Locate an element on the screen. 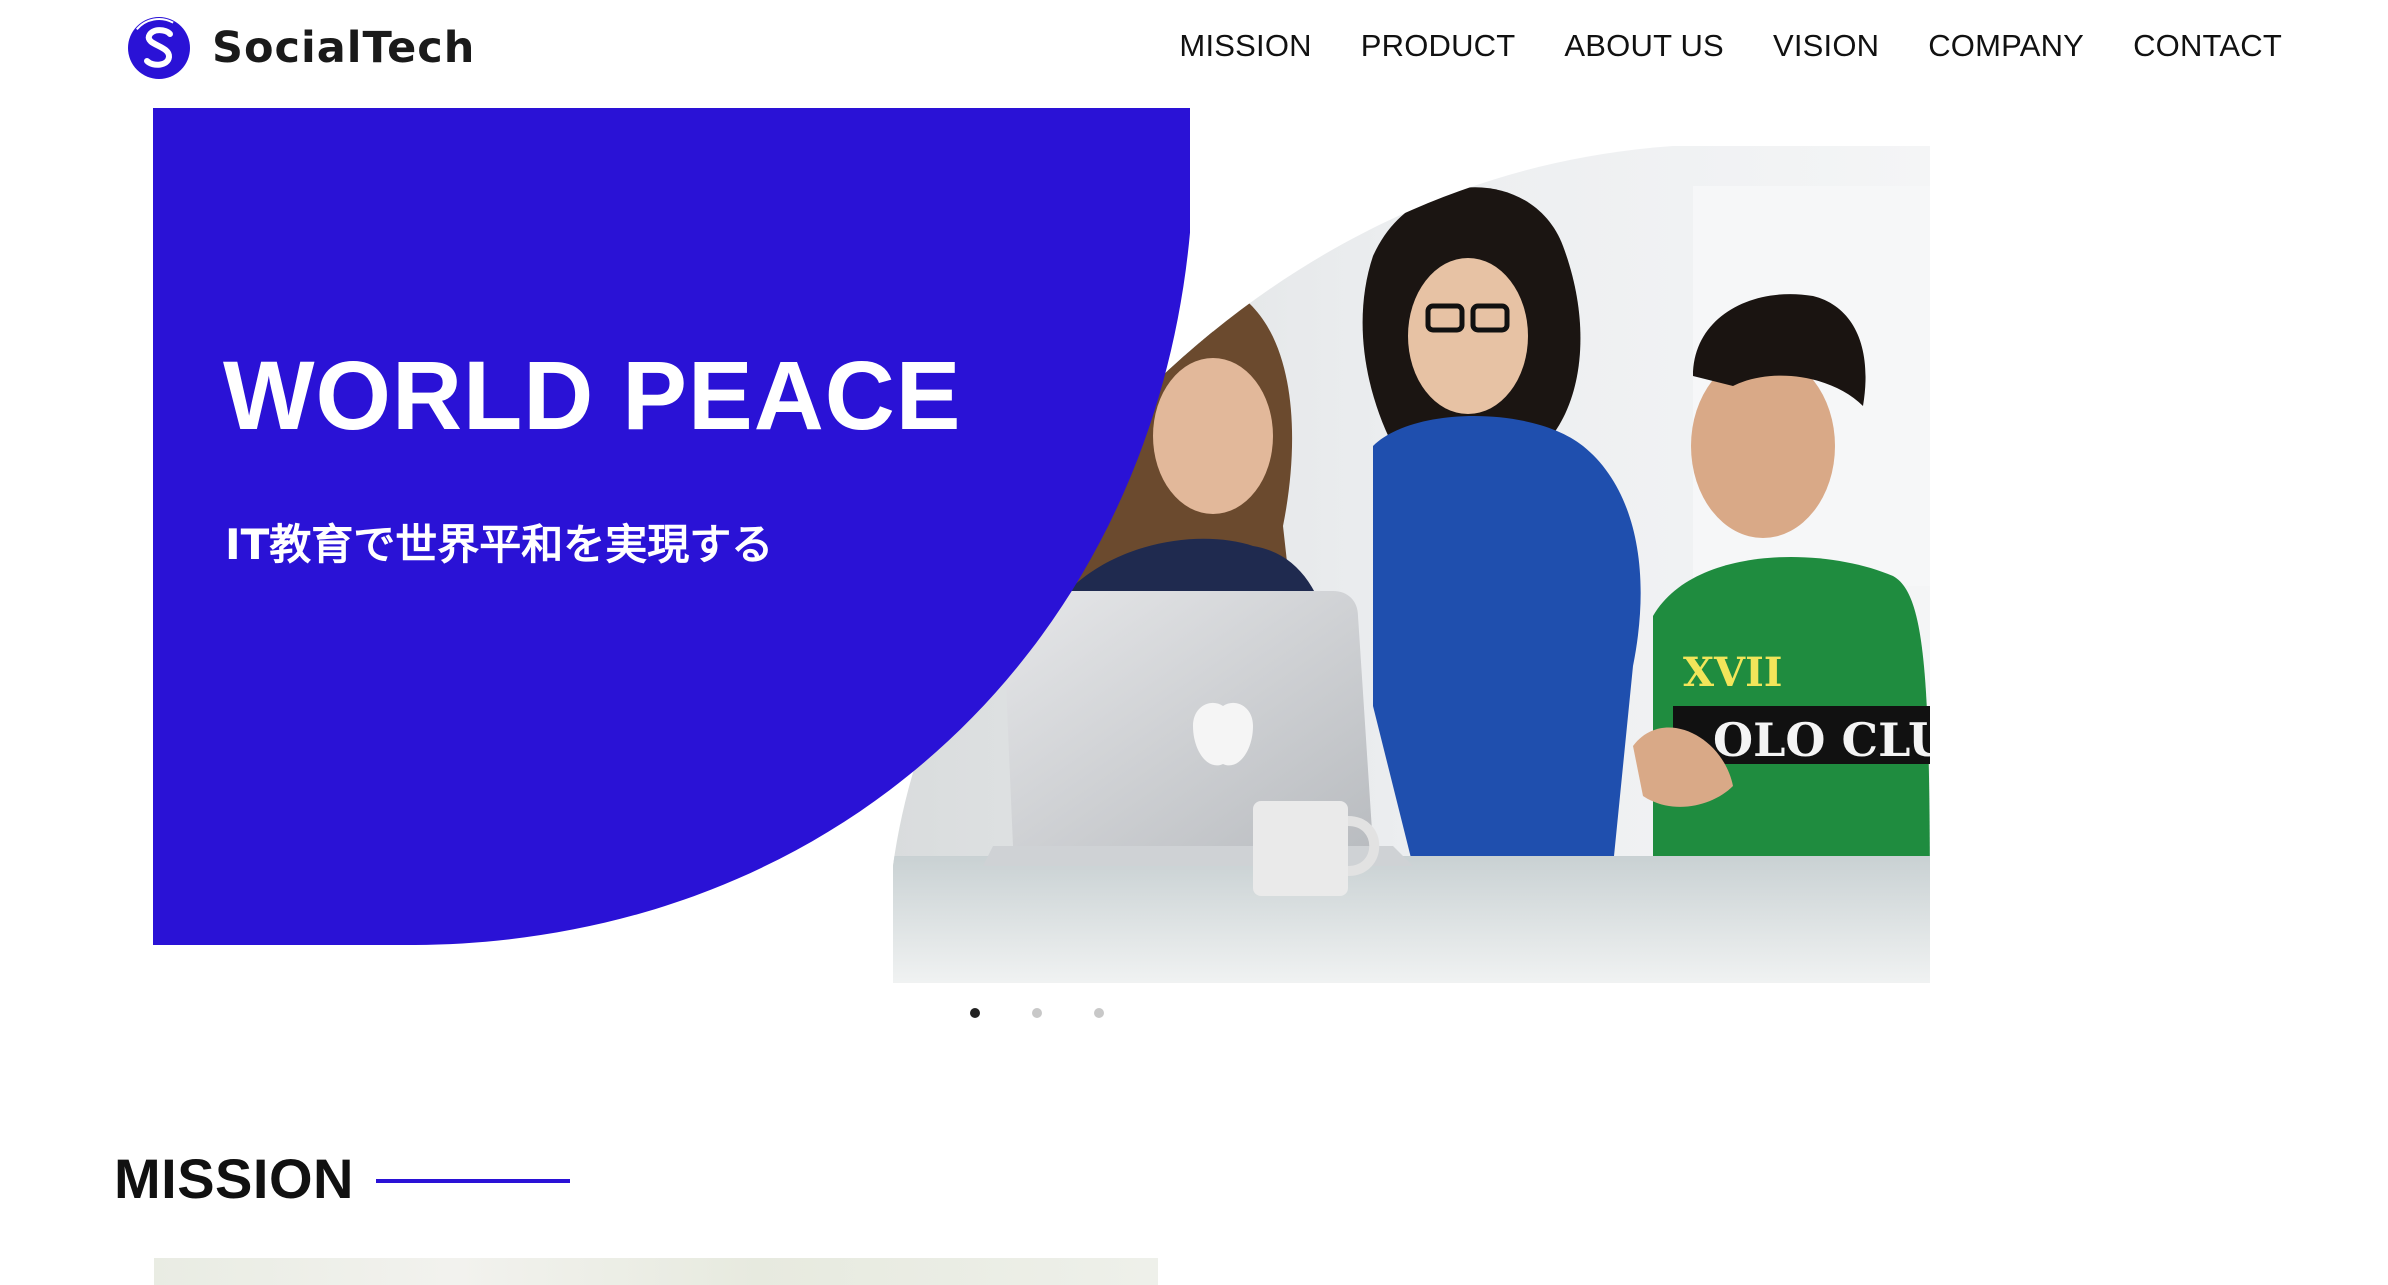  site-logo: SocialTech is located at coordinates (300, 48).